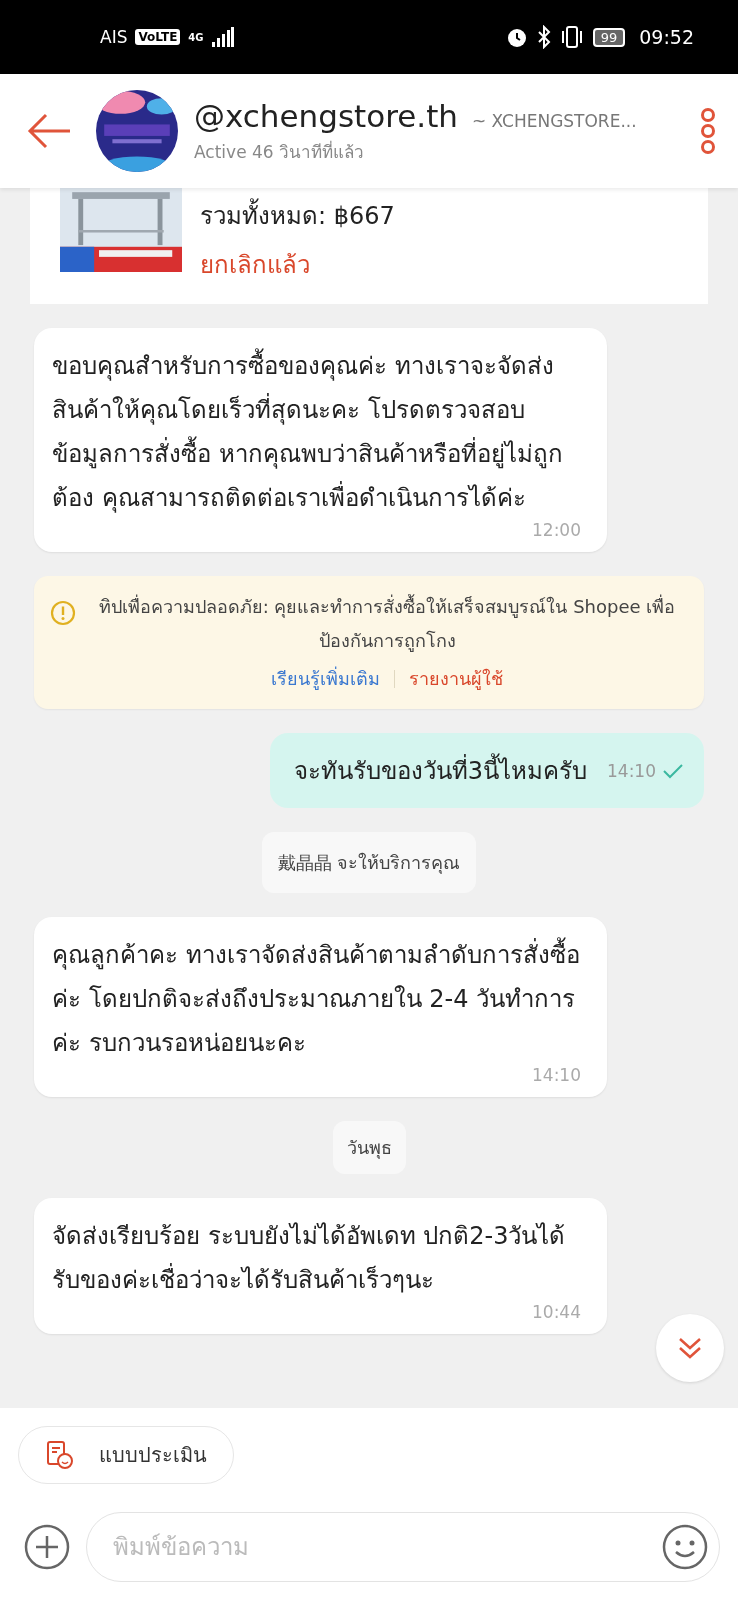 This screenshot has height=1600, width=738. What do you see at coordinates (369, 1147) in the screenshot?
I see `date-separator: วันพุธ` at bounding box center [369, 1147].